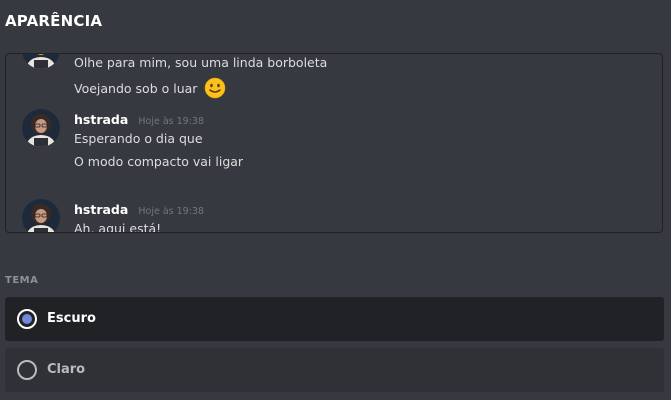  Describe the element at coordinates (54, 21) in the screenshot. I see `page-title: APARÊNCIA` at that location.